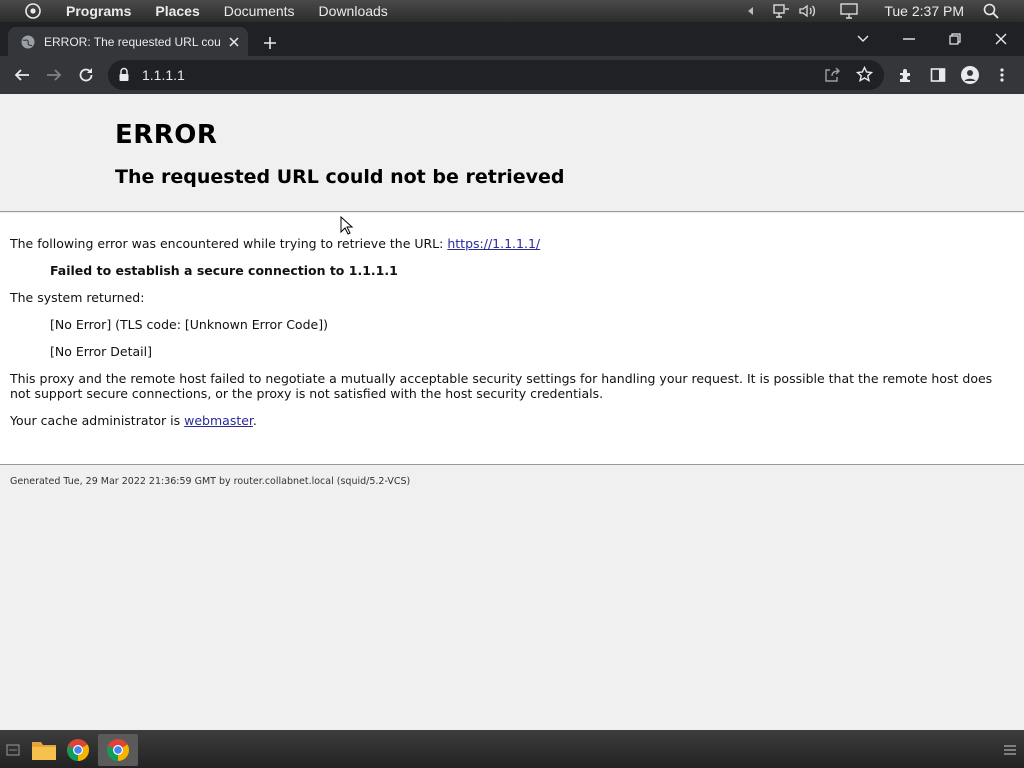 The height and width of the screenshot is (768, 1024). What do you see at coordinates (28, 42) in the screenshot?
I see `globe-icon` at bounding box center [28, 42].